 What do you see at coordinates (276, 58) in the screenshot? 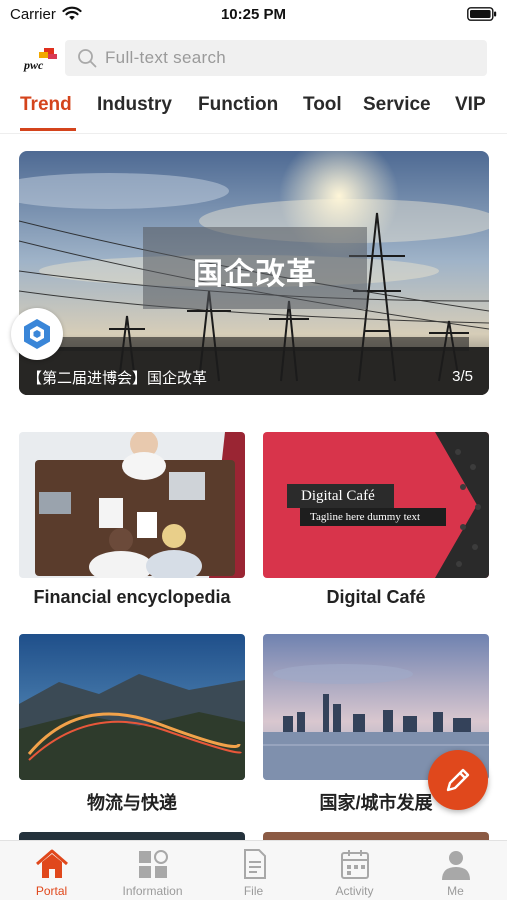
I see `search-input: Full-text search` at bounding box center [276, 58].